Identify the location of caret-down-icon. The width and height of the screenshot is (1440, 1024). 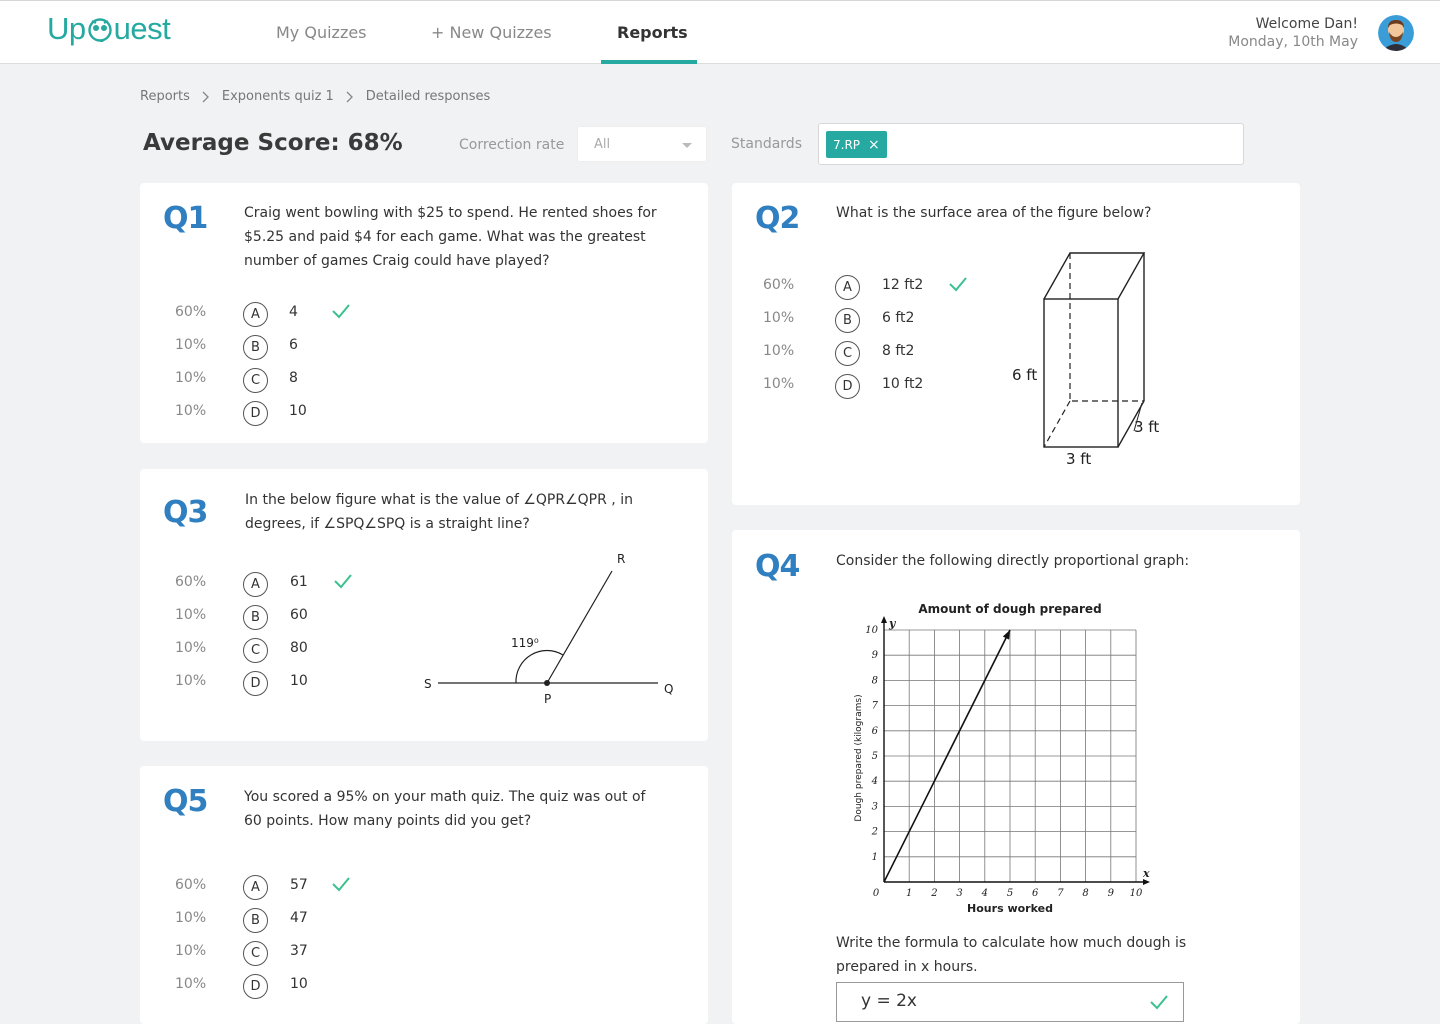
(687, 145).